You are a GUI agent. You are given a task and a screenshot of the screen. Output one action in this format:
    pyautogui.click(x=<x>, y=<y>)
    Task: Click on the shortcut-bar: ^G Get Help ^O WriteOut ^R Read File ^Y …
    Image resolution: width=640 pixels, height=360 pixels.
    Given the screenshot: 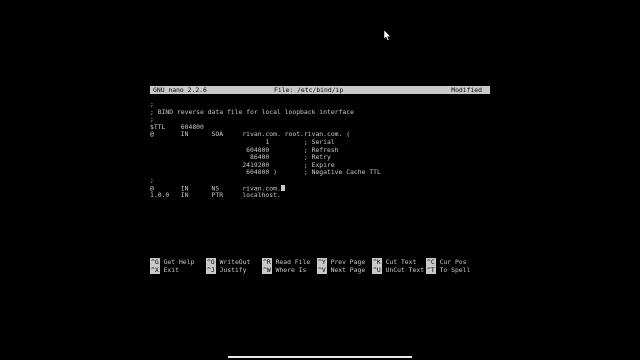 What is the action you would take?
    pyautogui.click(x=320, y=266)
    